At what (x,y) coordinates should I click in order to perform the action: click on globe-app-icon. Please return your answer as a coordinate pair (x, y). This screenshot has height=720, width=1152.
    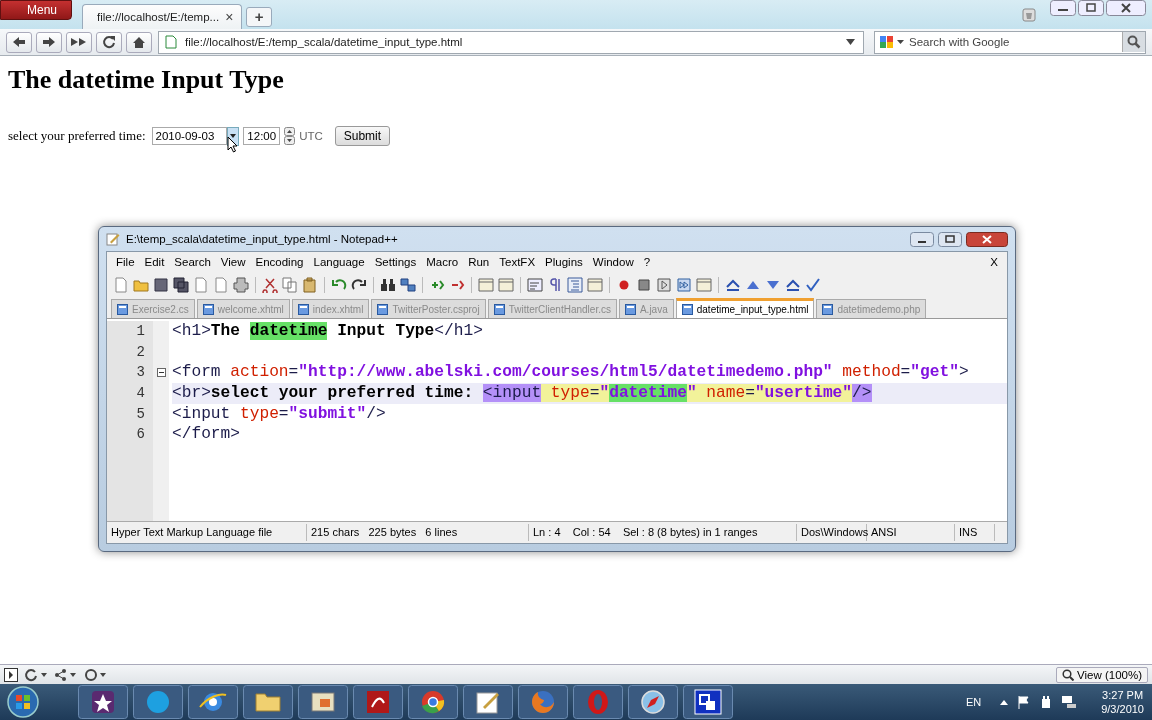
    Looking at the image, I should click on (213, 702).